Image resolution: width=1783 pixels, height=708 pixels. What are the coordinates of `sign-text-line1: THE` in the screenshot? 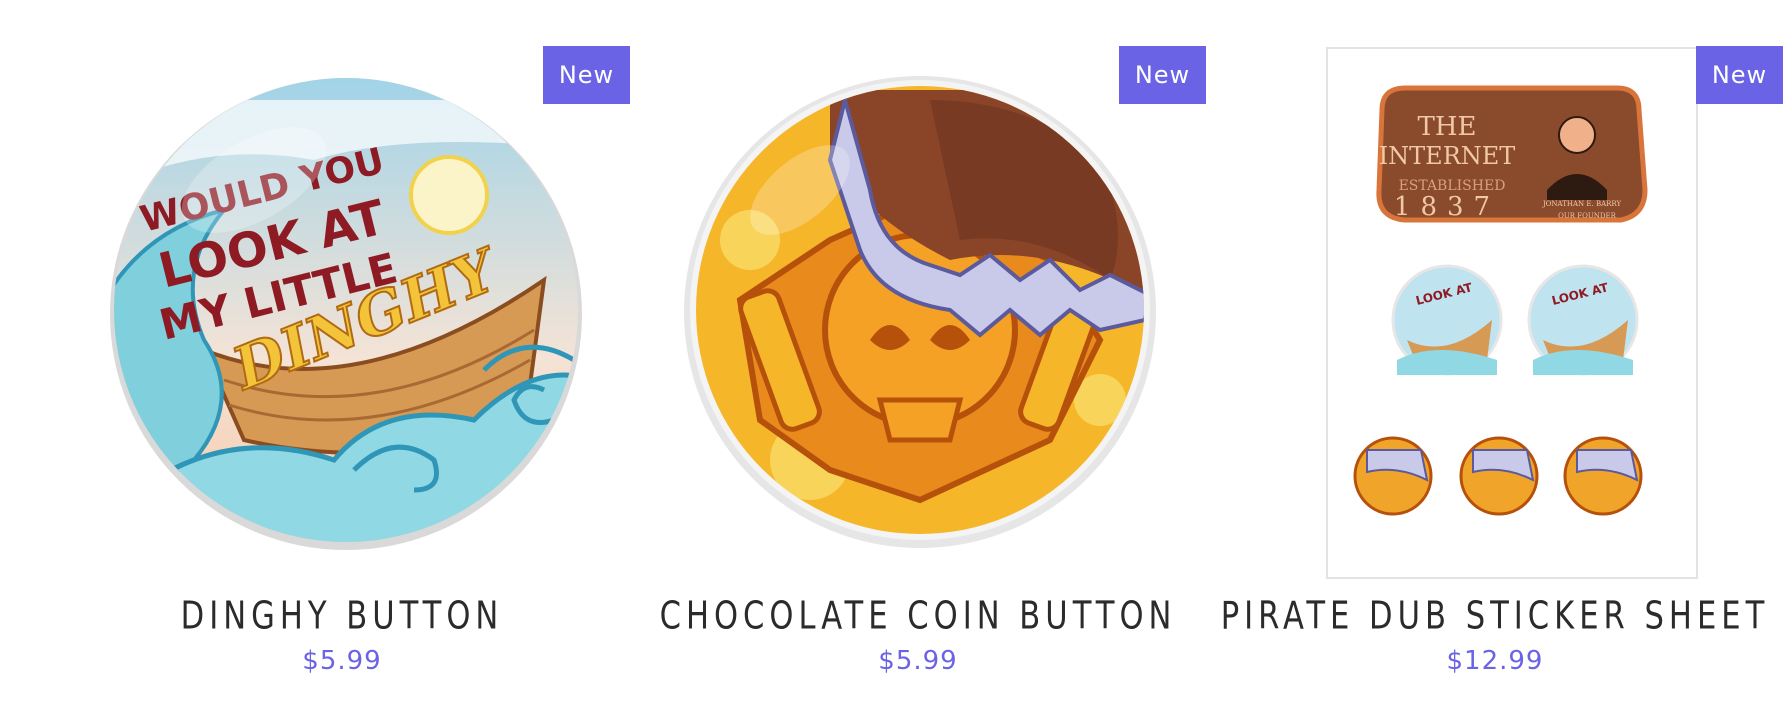 It's located at (1447, 127).